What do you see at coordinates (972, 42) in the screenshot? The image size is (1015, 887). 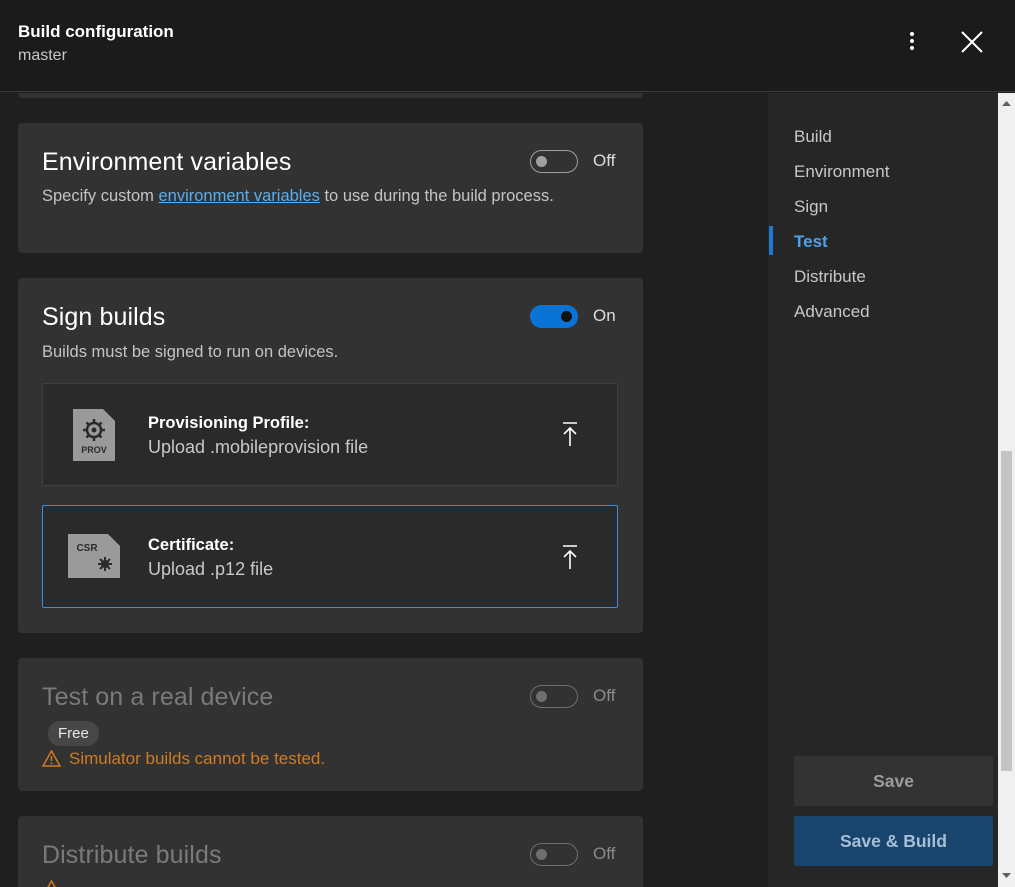 I see `close-icon` at bounding box center [972, 42].